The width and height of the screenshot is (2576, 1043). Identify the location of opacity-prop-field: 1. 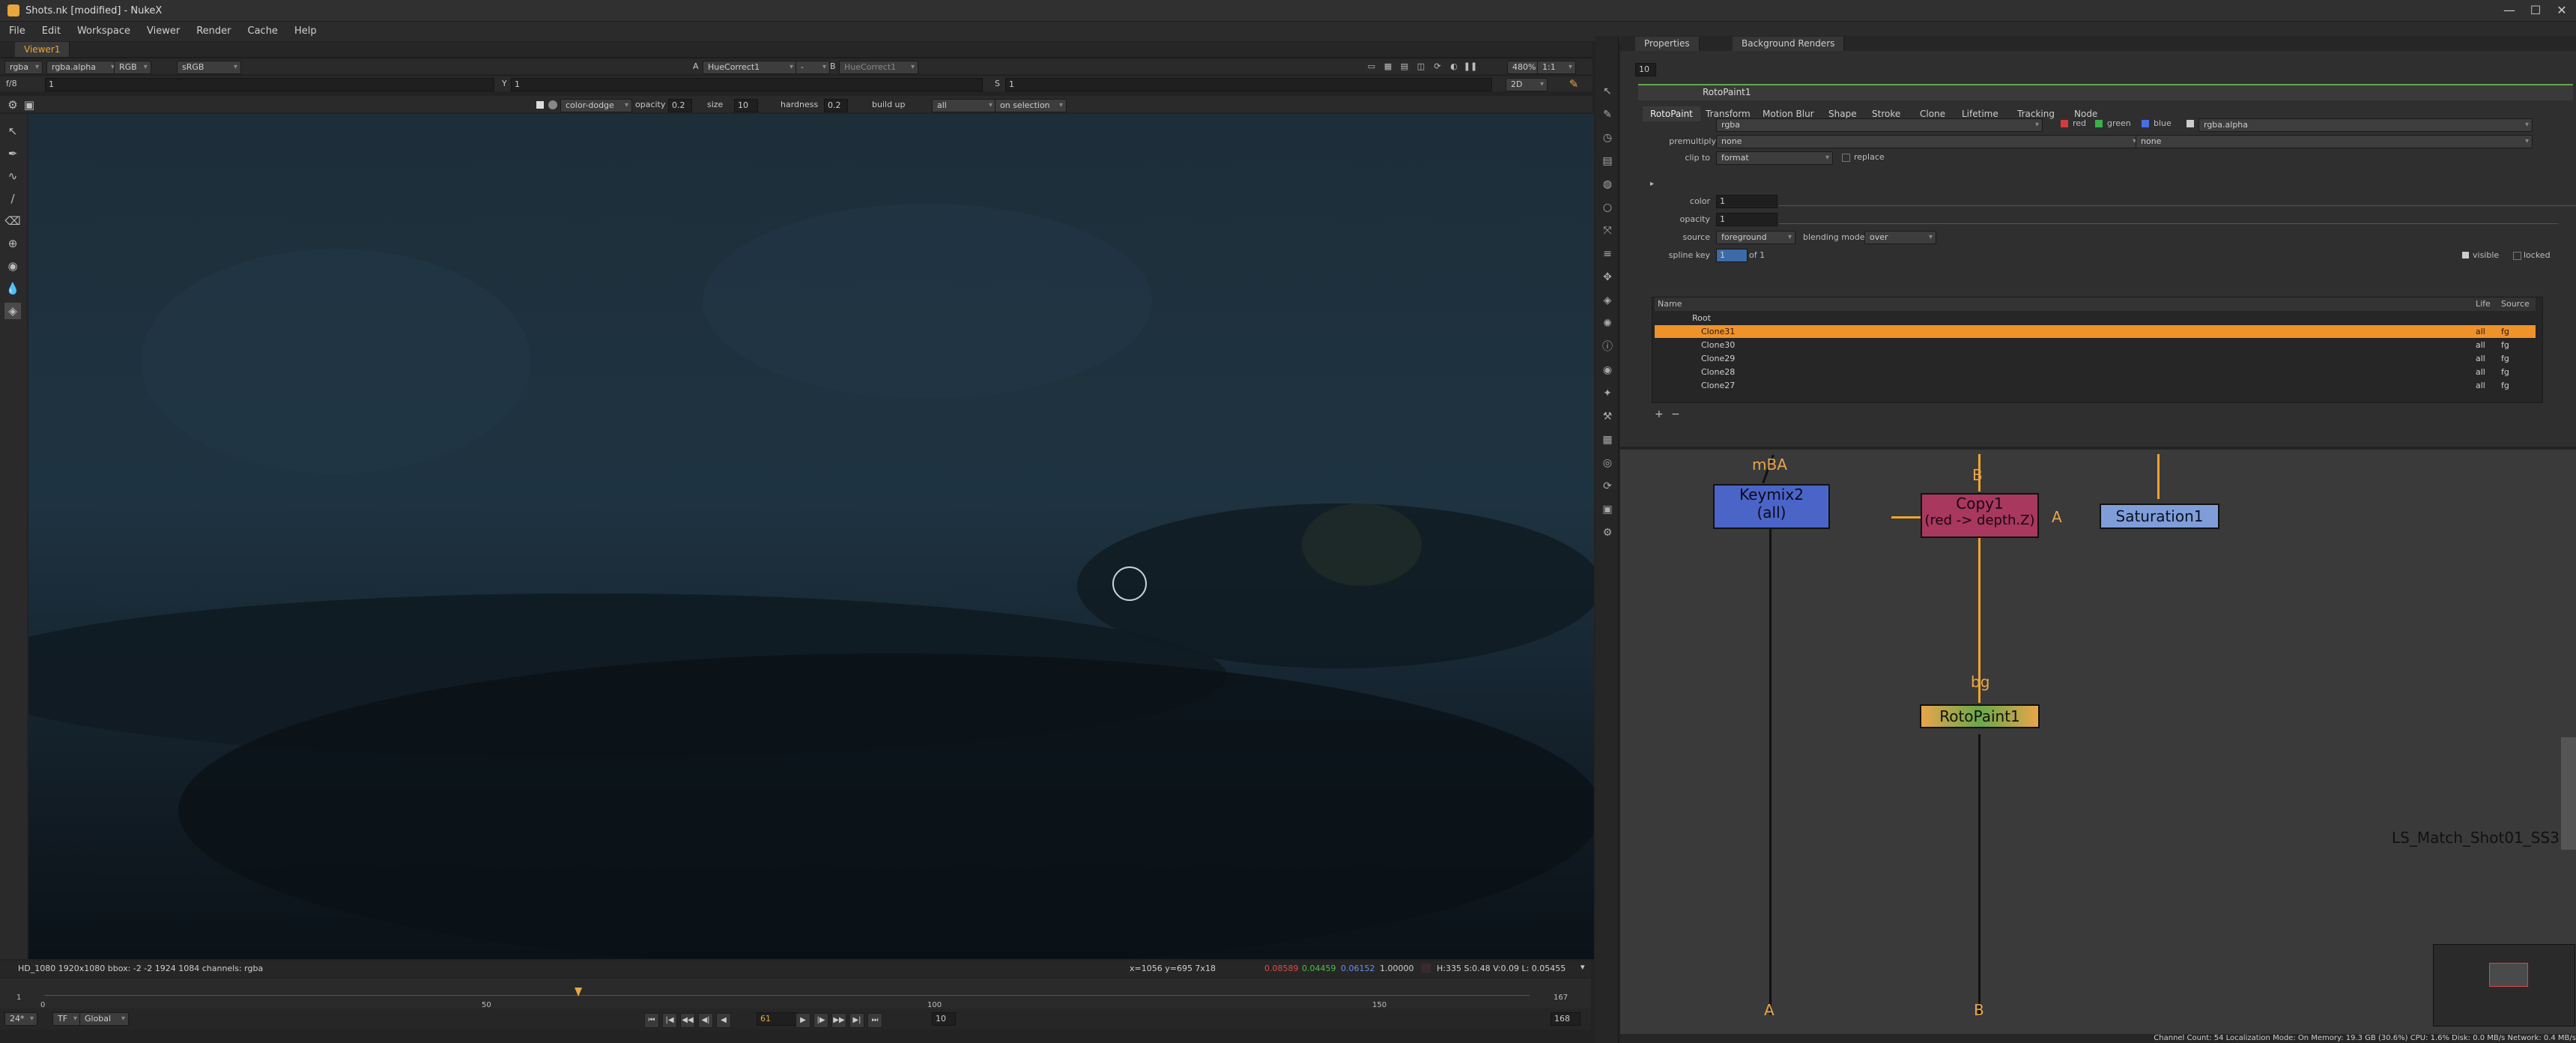
(1747, 219).